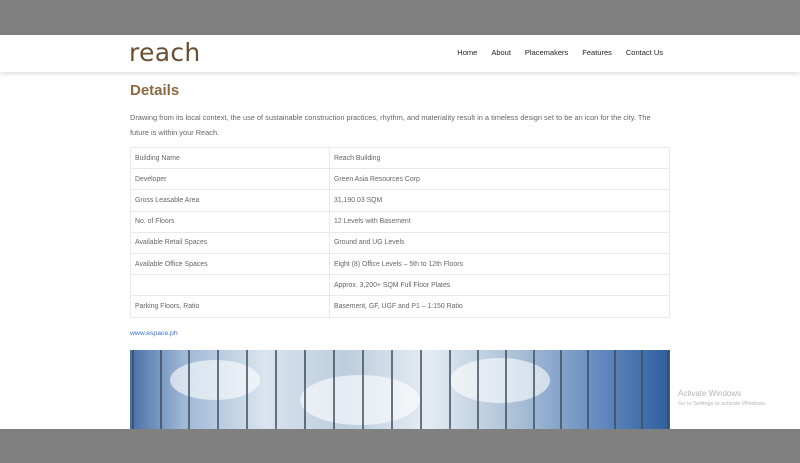 This screenshot has width=800, height=463. Describe the element at coordinates (597, 52) in the screenshot. I see `nav-item-features: Features` at that location.